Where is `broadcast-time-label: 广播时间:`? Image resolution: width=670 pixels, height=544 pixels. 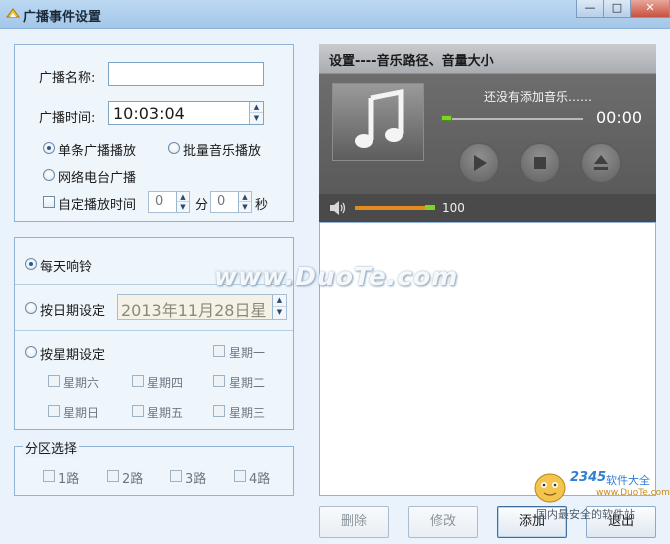
broadcast-time-label: 广播时间: is located at coordinates (67, 118).